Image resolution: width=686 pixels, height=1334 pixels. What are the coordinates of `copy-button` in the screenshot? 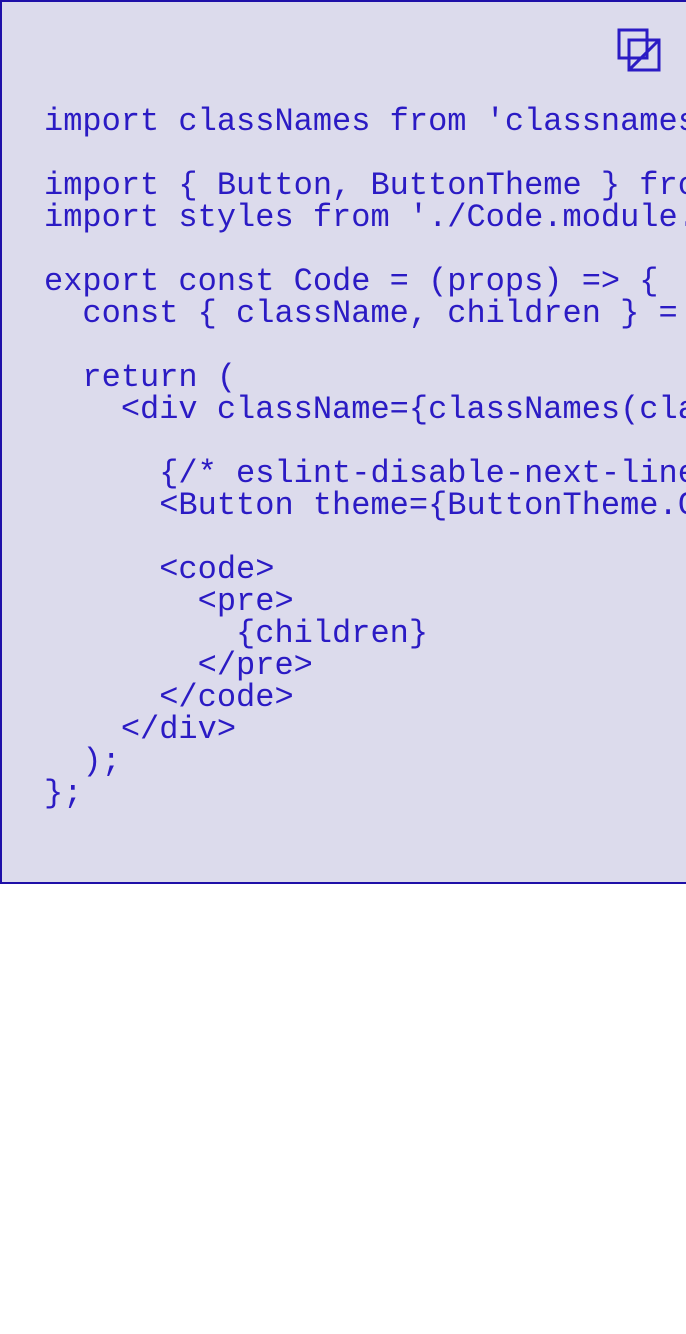 It's located at (640, 51).